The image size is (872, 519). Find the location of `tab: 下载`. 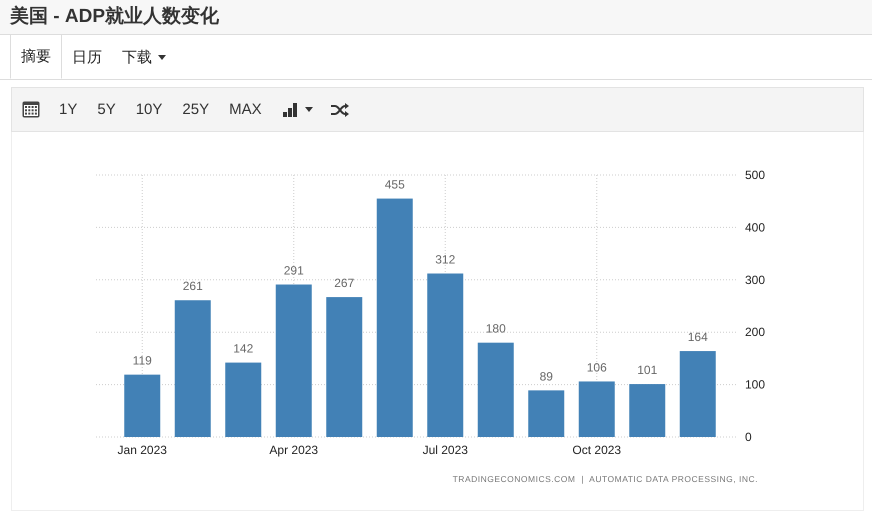

tab: 下载 is located at coordinates (144, 57).